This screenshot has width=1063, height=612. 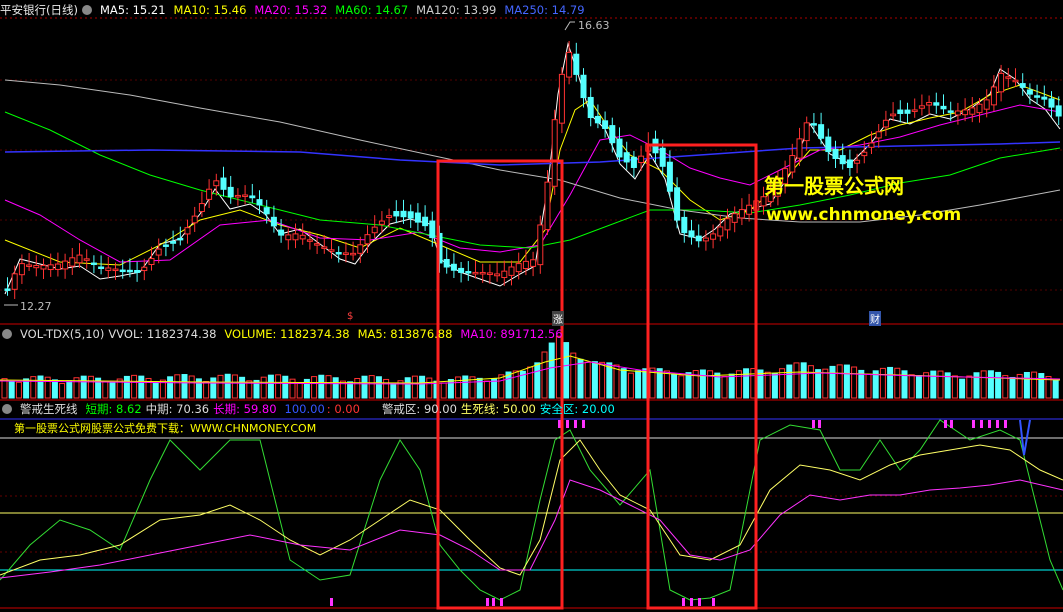 I want to click on indicator-name: 警戒生死线, so click(x=49, y=409).